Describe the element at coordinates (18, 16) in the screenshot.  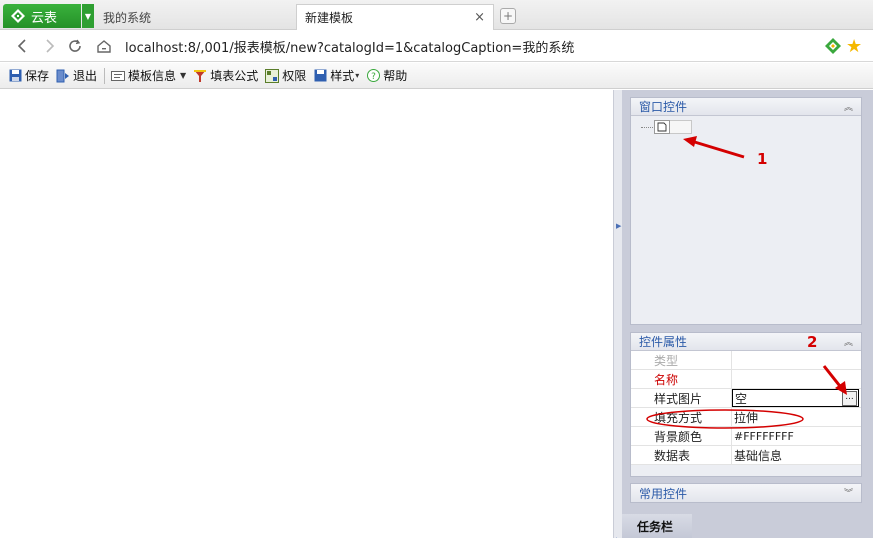
I see `logo-icon` at that location.